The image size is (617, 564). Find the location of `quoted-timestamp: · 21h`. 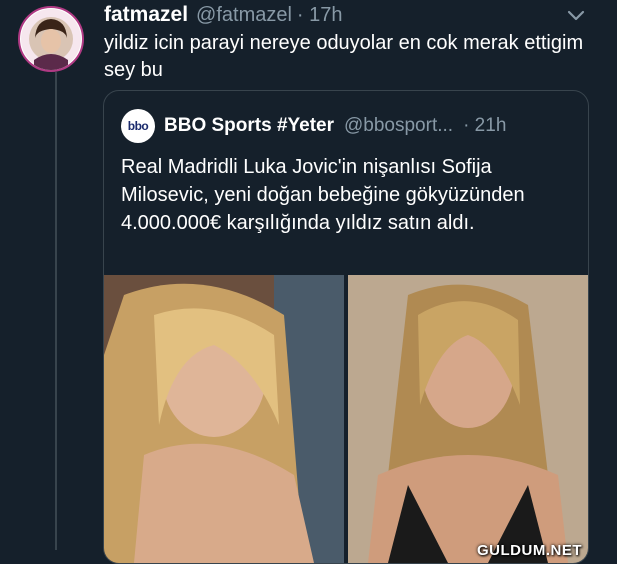

quoted-timestamp: · 21h is located at coordinates (485, 125).